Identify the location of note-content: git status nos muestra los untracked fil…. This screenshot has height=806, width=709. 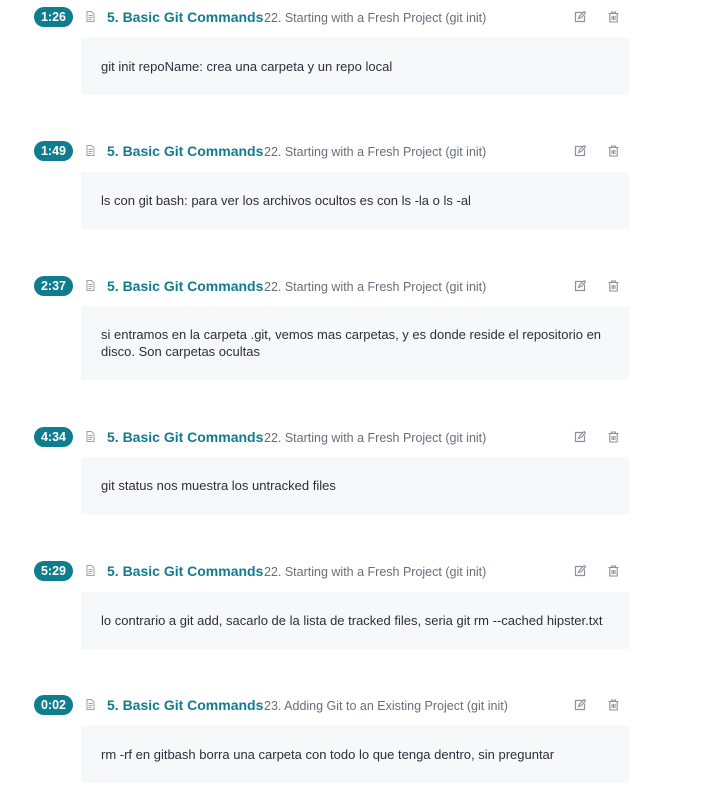
(355, 485).